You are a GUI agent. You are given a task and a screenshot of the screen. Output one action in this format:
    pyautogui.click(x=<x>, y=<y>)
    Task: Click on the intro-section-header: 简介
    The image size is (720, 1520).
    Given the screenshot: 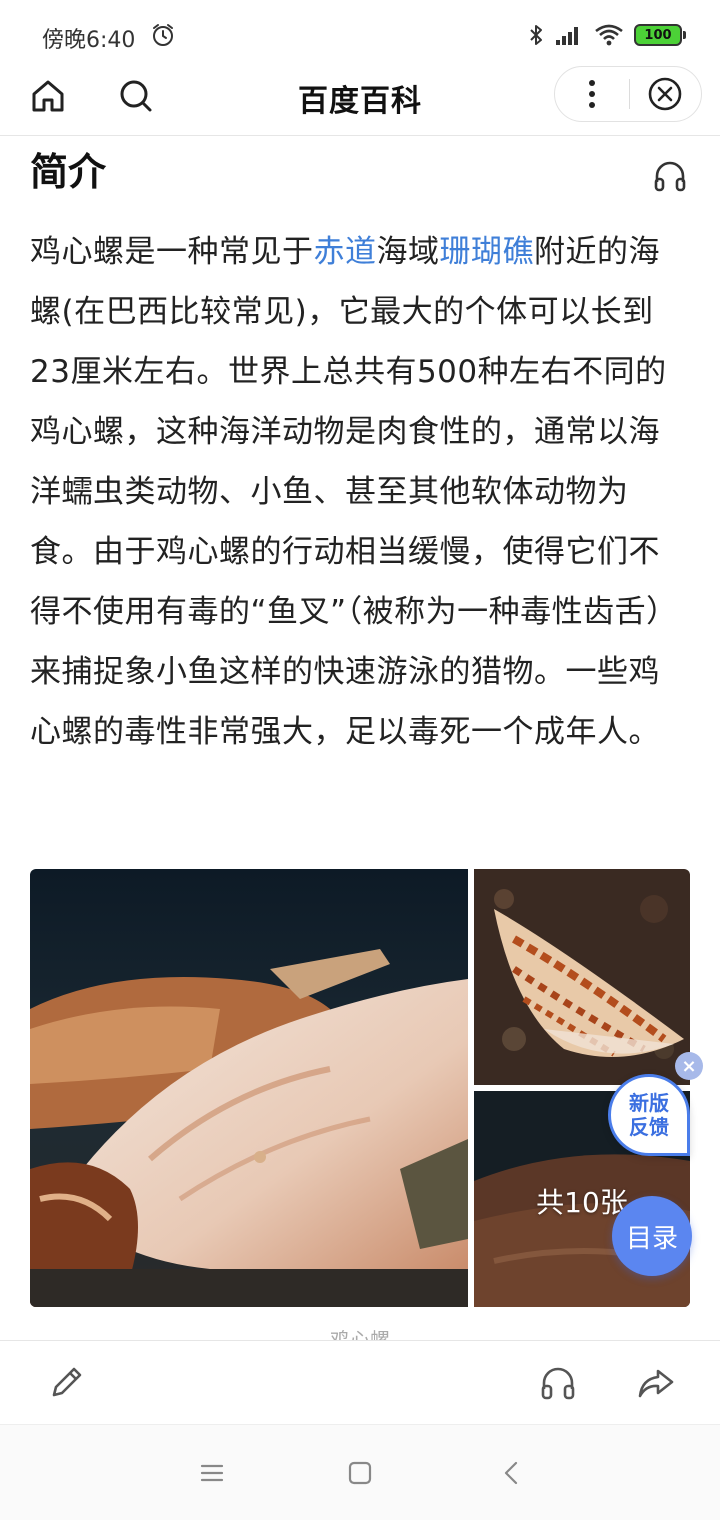 What is the action you would take?
    pyautogui.click(x=360, y=176)
    